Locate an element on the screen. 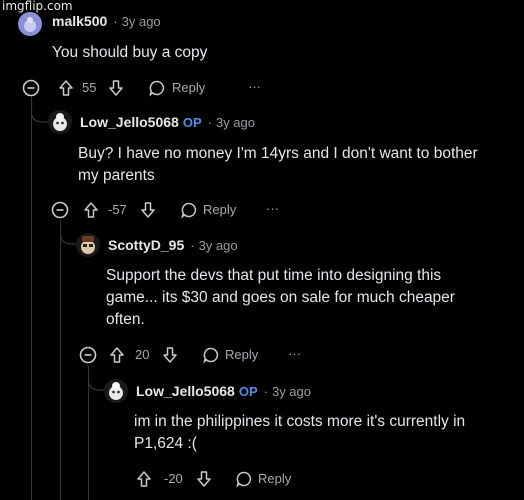 This screenshot has height=500, width=524. comment-actions: -20 Reply is located at coordinates (286, 480).